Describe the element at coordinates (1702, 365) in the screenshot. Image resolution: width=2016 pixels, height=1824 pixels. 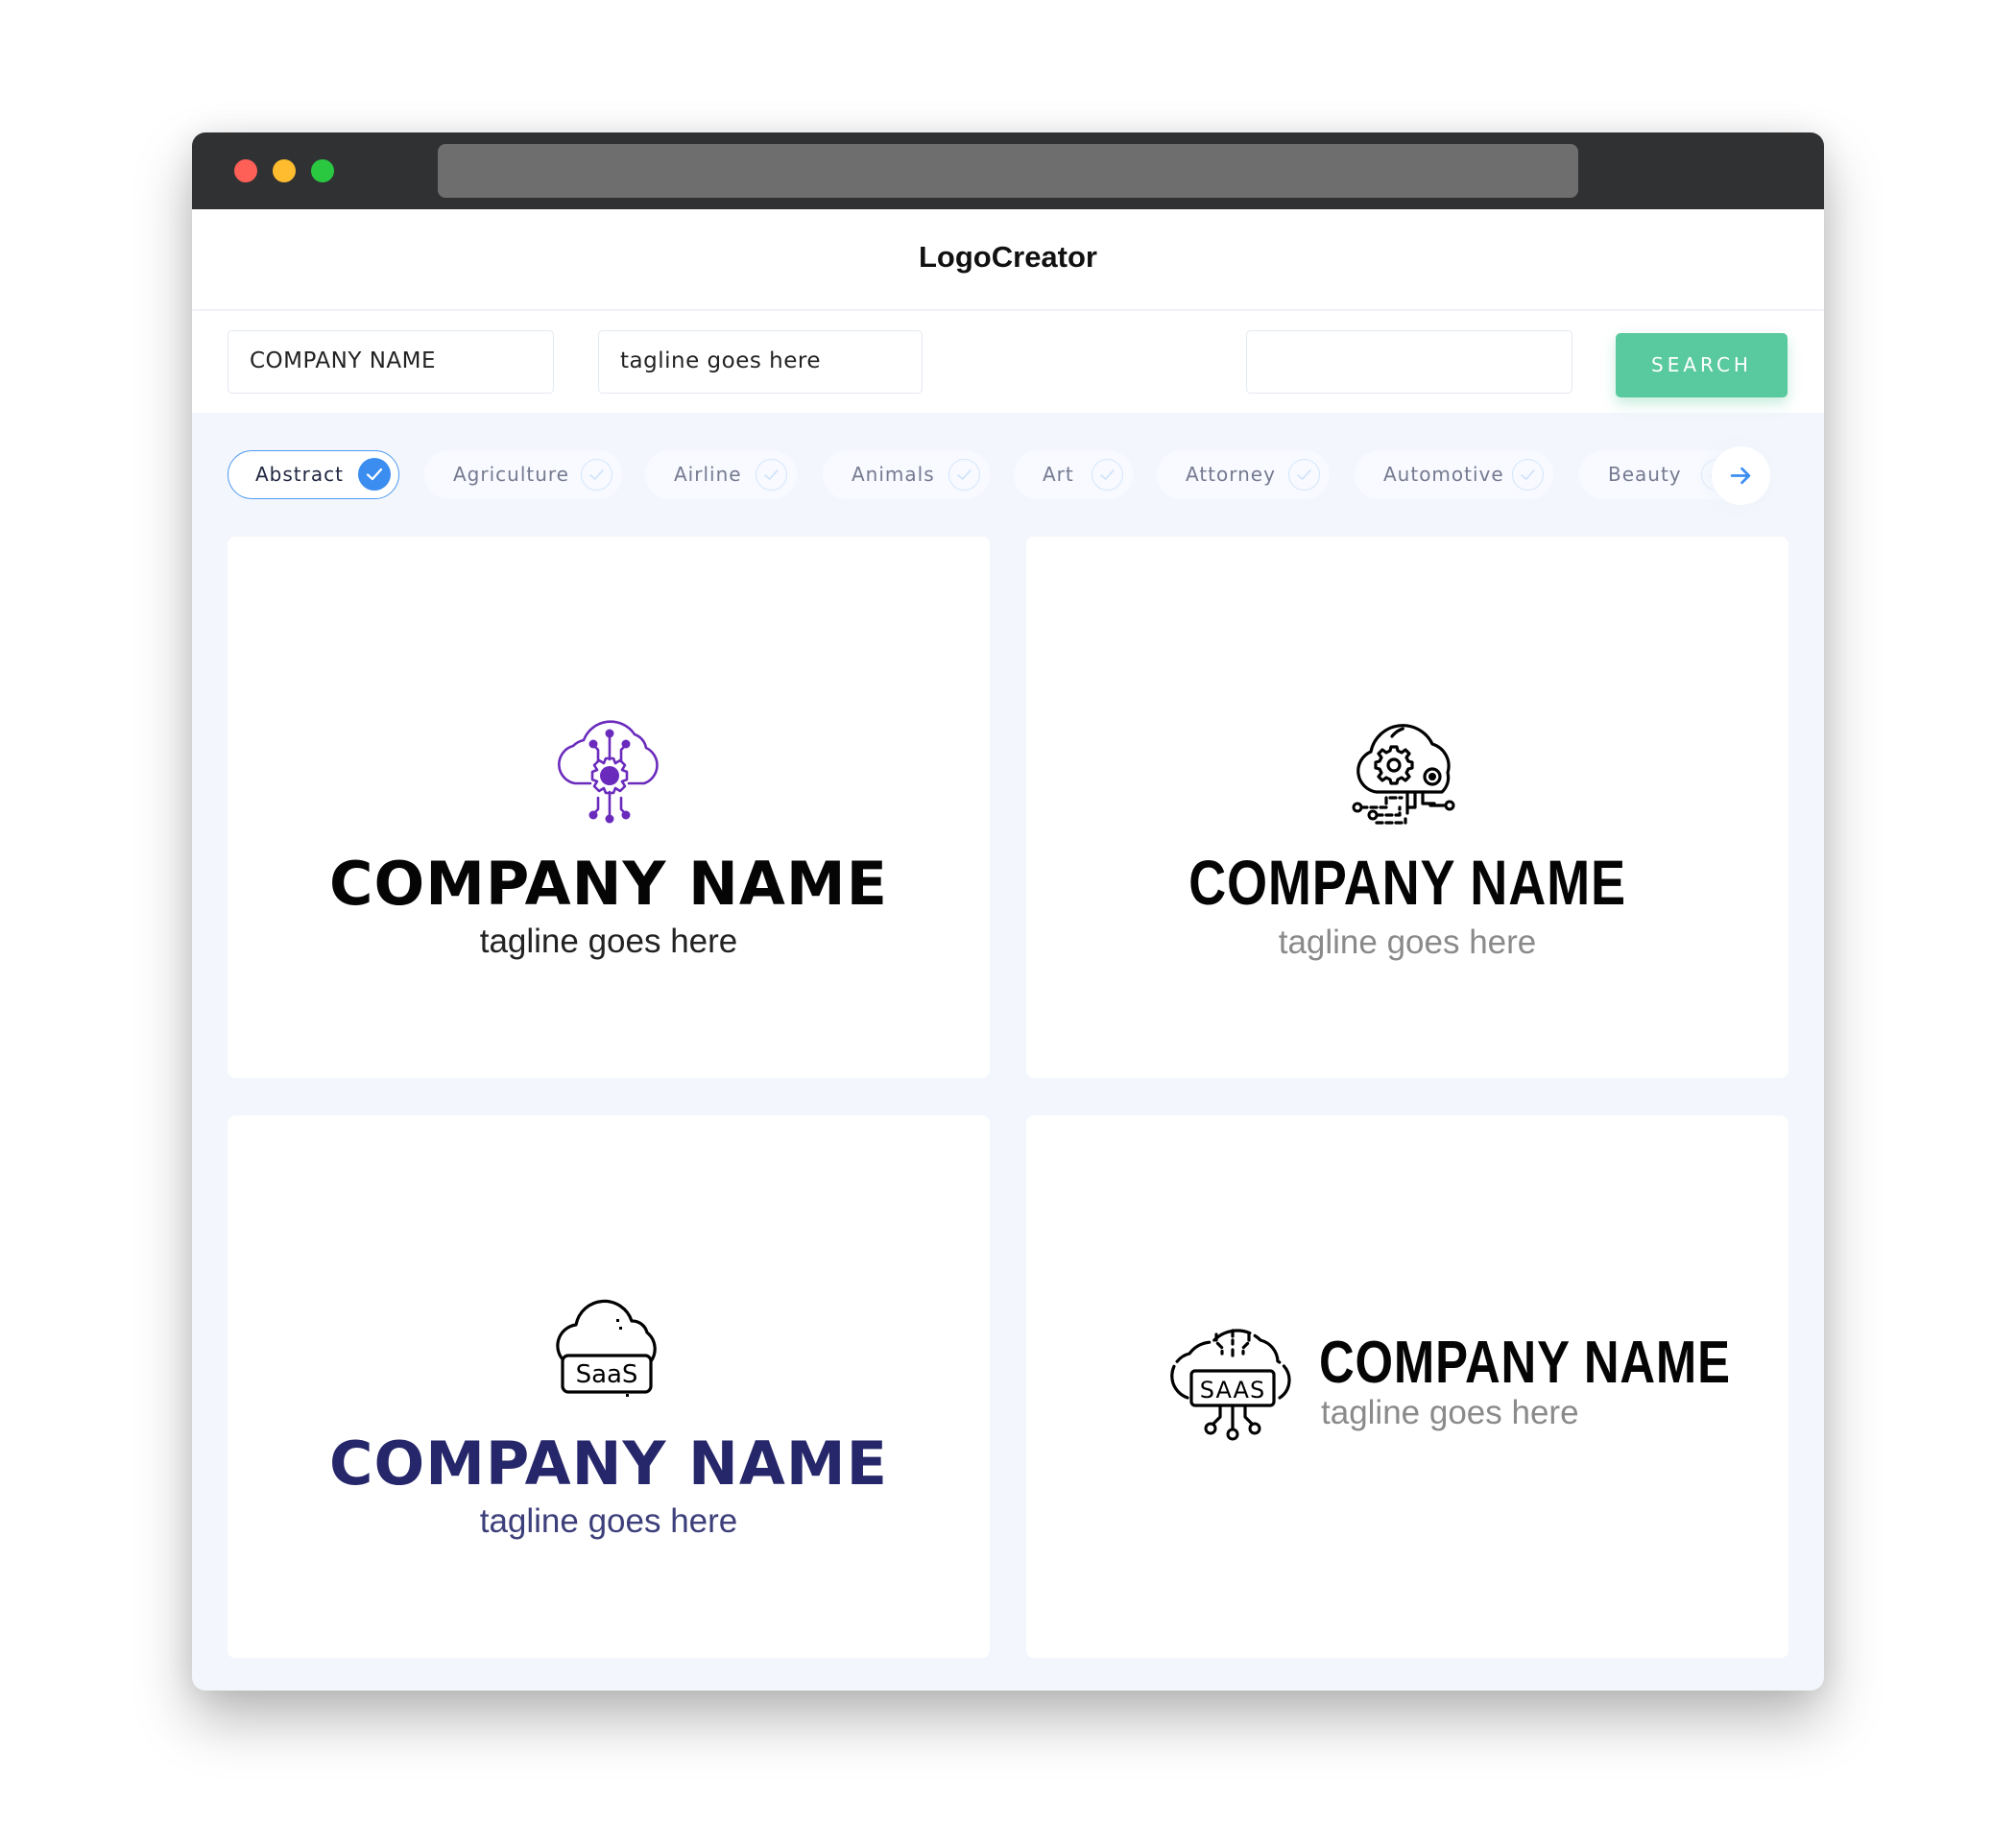
I see `search-button: SEARCH` at that location.